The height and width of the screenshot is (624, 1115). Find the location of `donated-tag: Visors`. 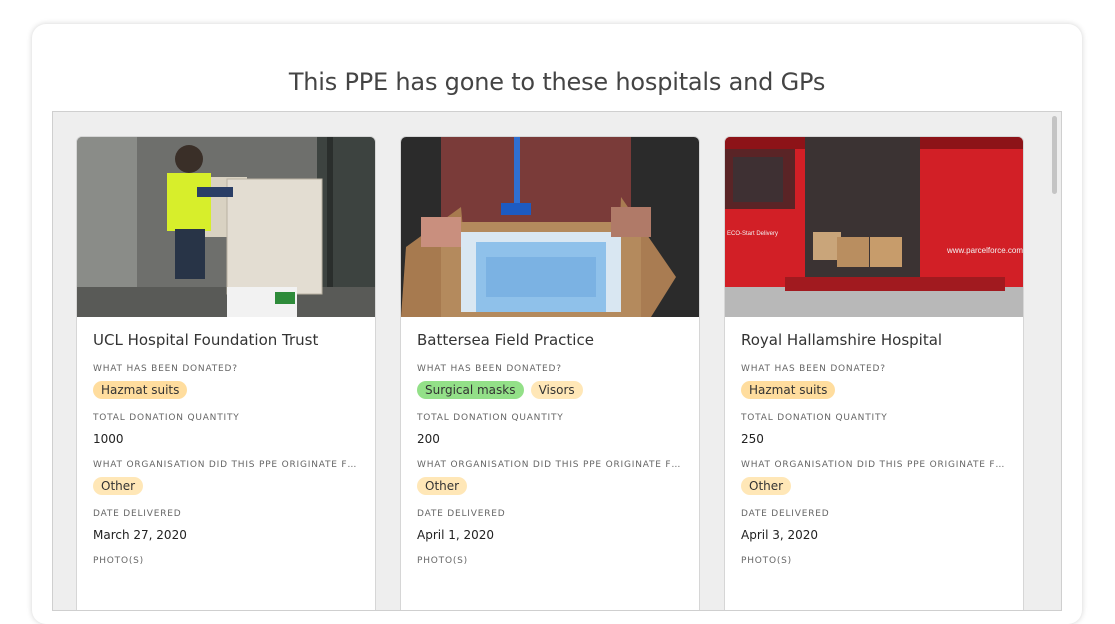

donated-tag: Visors is located at coordinates (556, 390).